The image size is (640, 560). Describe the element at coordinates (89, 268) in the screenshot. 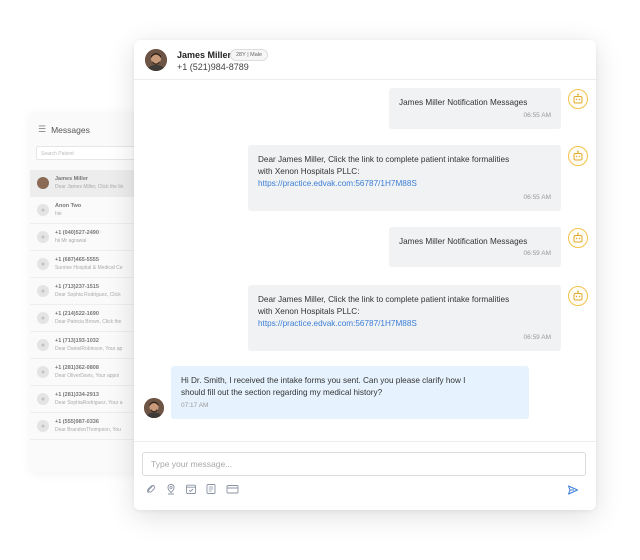

I see `conversation-preview: Sunrise Hospital & Medical Ce` at that location.